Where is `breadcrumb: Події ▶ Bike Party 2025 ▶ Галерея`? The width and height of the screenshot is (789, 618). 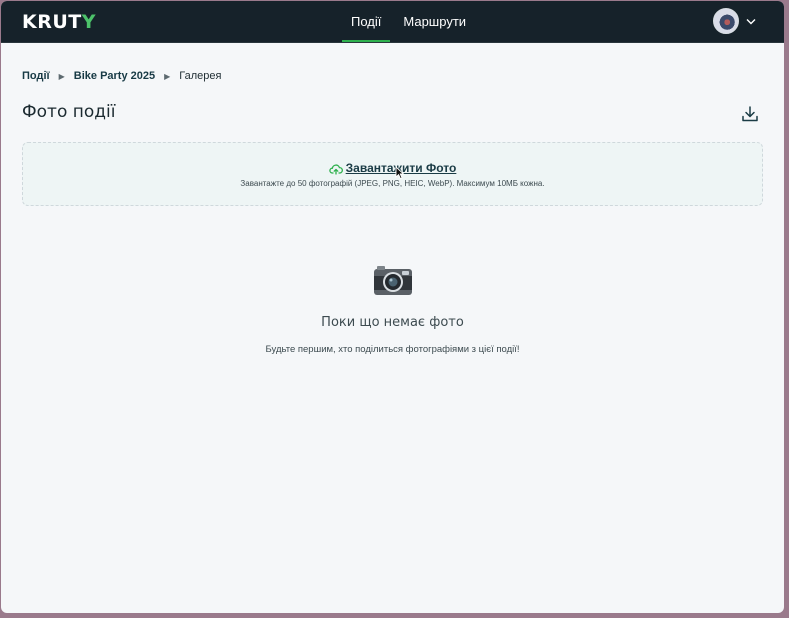 breadcrumb: Події ▶ Bike Party 2025 ▶ Галерея is located at coordinates (121, 76).